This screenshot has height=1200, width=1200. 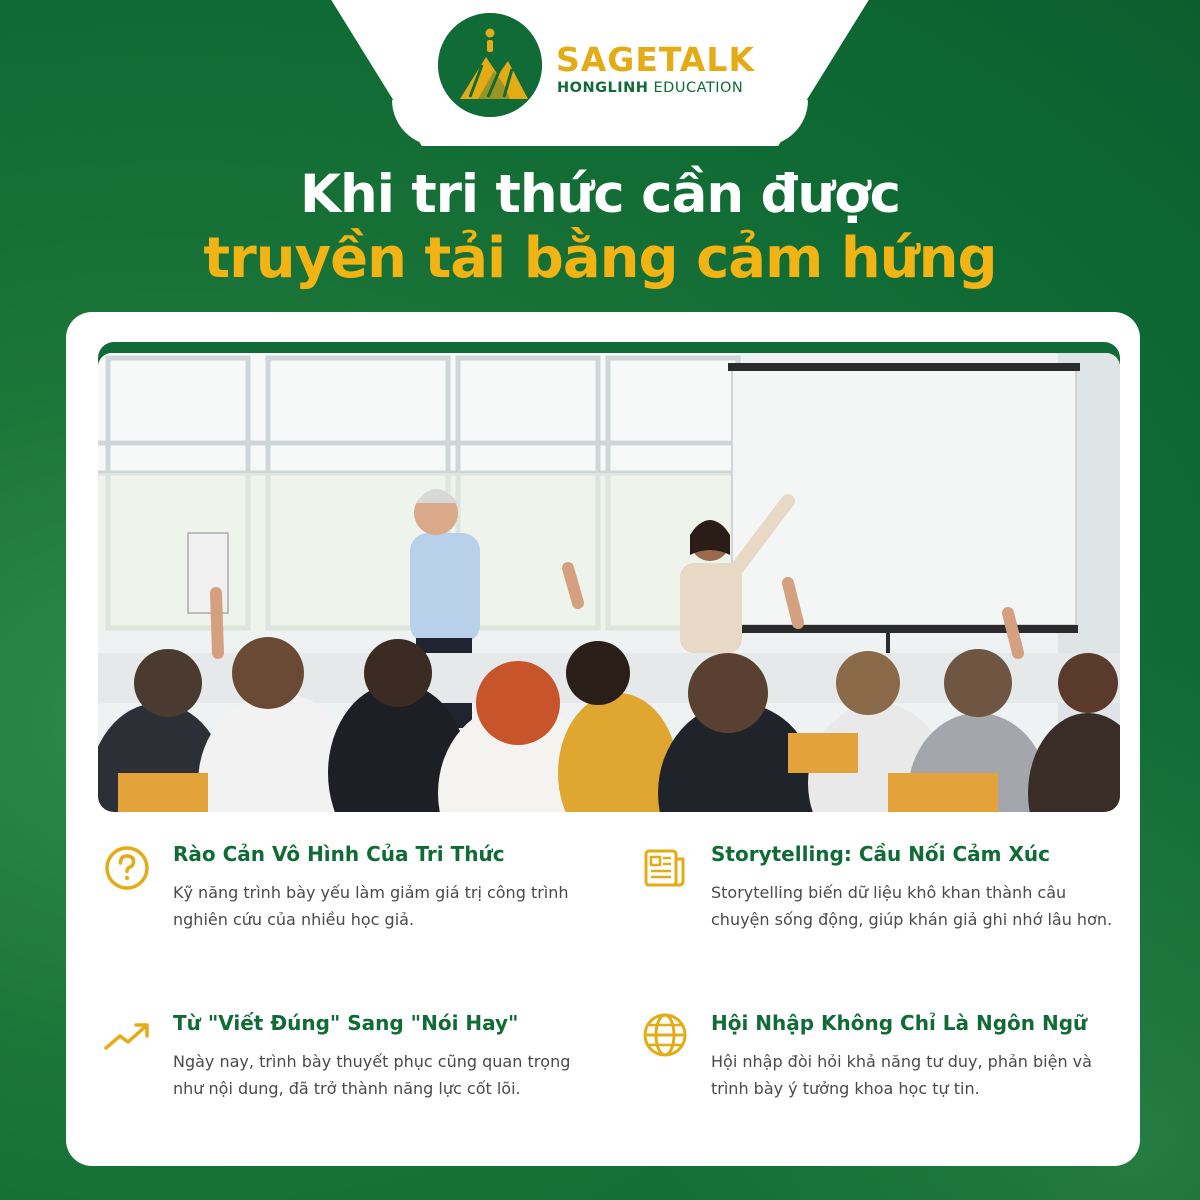 What do you see at coordinates (127, 1035) in the screenshot?
I see `trending-up-icon` at bounding box center [127, 1035].